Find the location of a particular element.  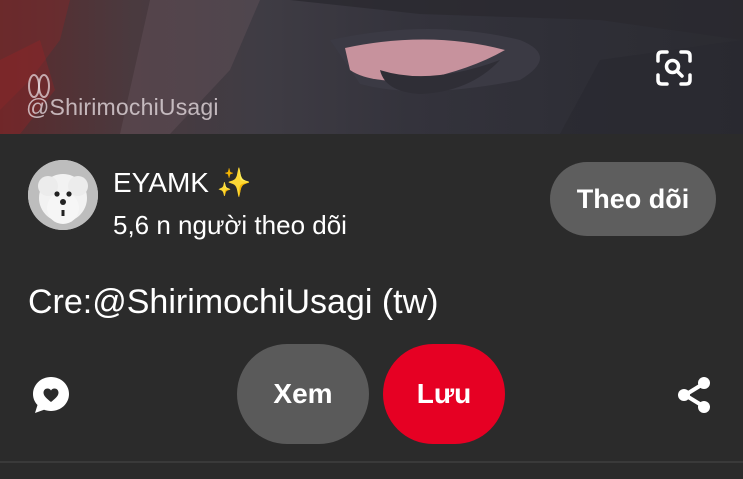

share-icon is located at coordinates (694, 395).